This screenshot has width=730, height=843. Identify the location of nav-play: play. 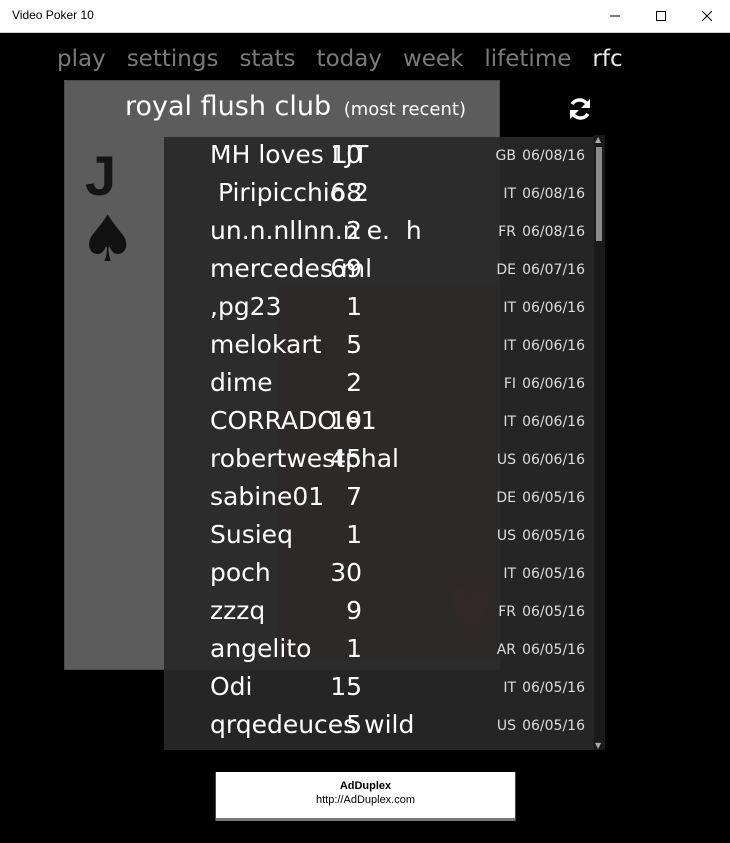
(81, 59).